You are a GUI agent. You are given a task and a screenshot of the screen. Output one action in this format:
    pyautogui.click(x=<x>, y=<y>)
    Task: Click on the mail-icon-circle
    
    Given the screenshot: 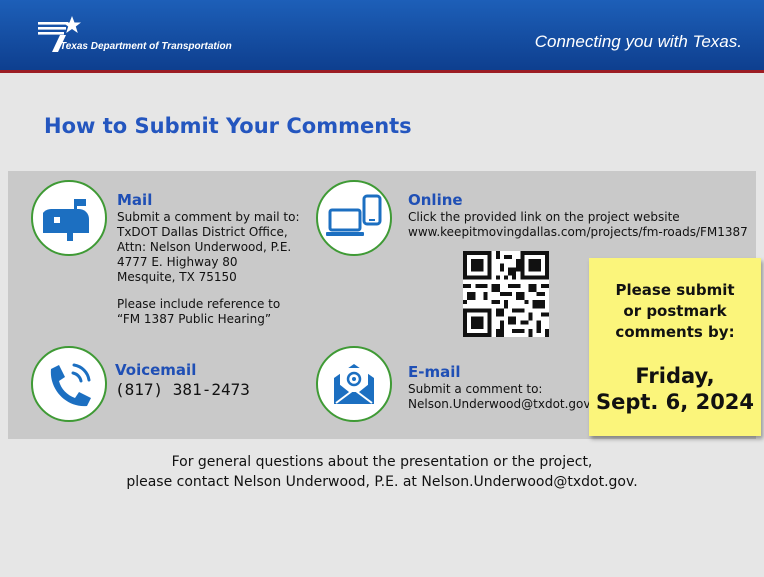 What is the action you would take?
    pyautogui.click(x=69, y=218)
    